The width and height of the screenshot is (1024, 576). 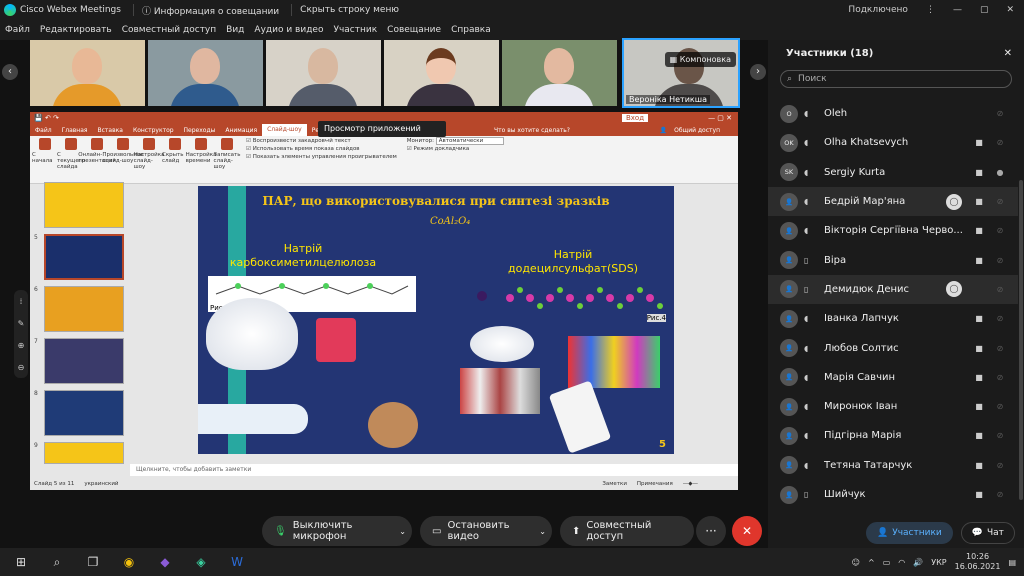 What do you see at coordinates (700, 59) in the screenshot?
I see `layout-button: ▦ Компоновка` at bounding box center [700, 59].